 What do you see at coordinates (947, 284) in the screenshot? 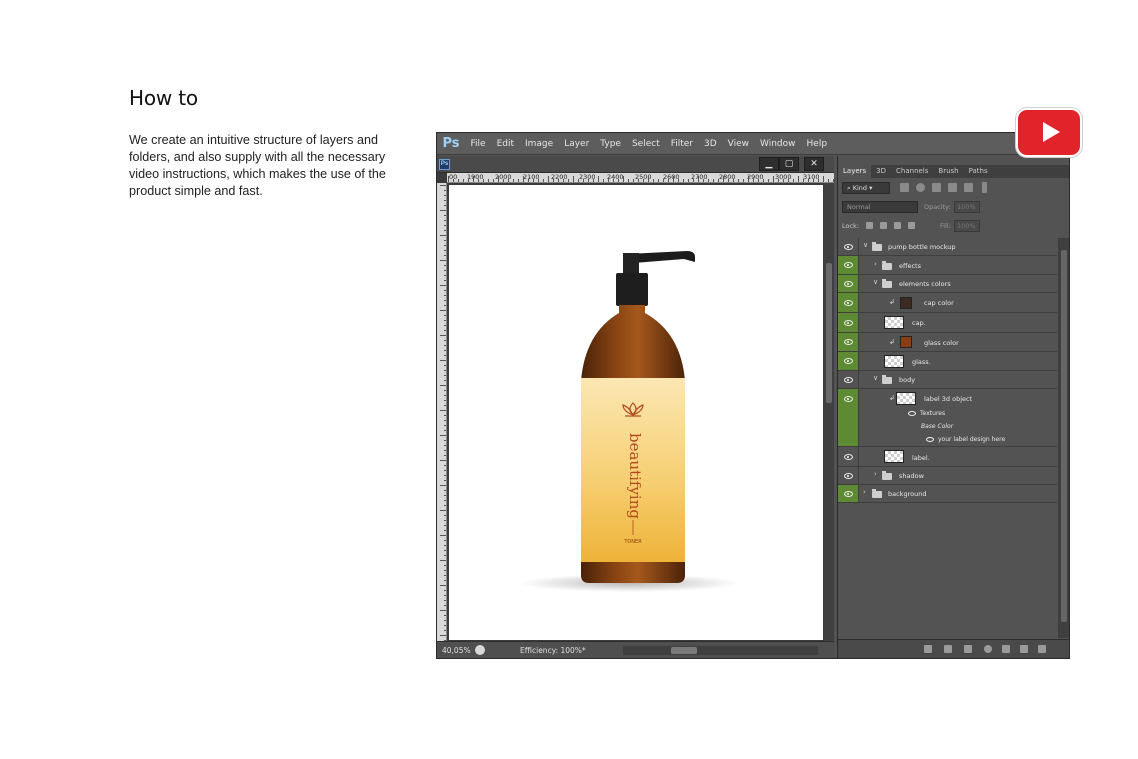
I see `layer-row: ∨ elements colors` at bounding box center [947, 284].